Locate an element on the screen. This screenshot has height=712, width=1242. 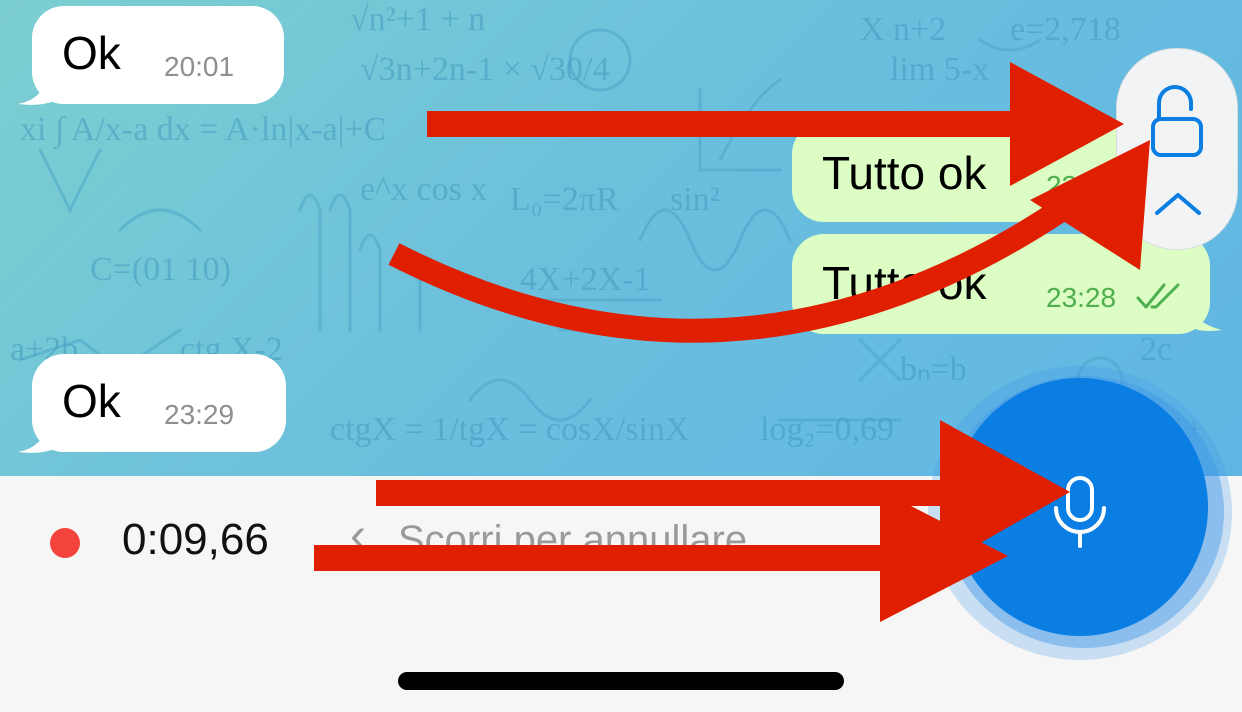
svg-text: L₀=2πR is located at coordinates (564, 199).